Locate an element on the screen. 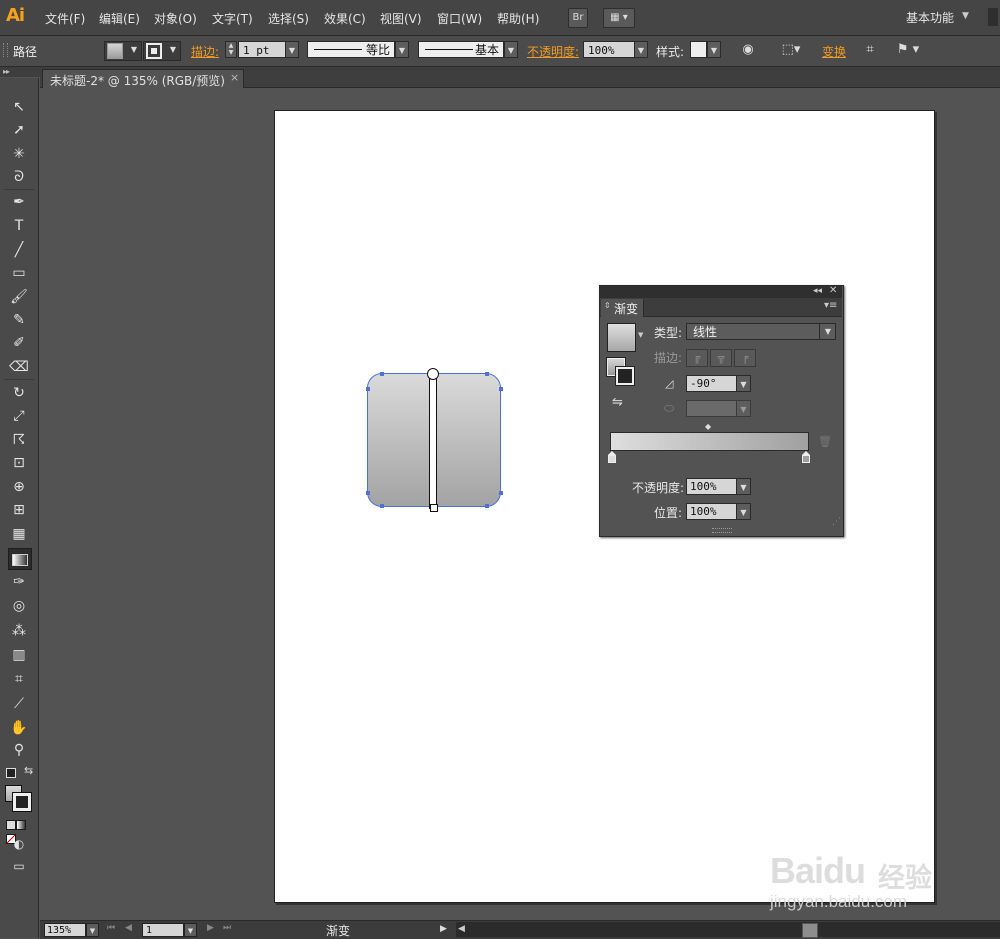 Image resolution: width=1000 pixels, height=939 pixels. mesh-icon: ▦ is located at coordinates (19, 534).